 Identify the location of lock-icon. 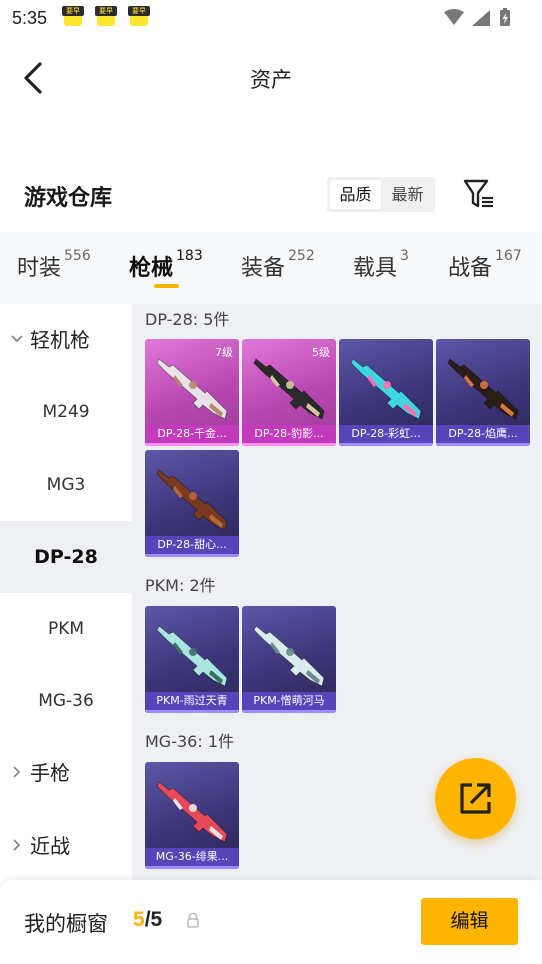
(193, 920).